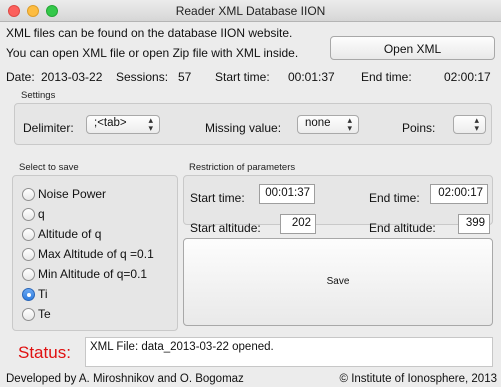  Describe the element at coordinates (242, 77) in the screenshot. I see `start-time-label: Start time:` at that location.